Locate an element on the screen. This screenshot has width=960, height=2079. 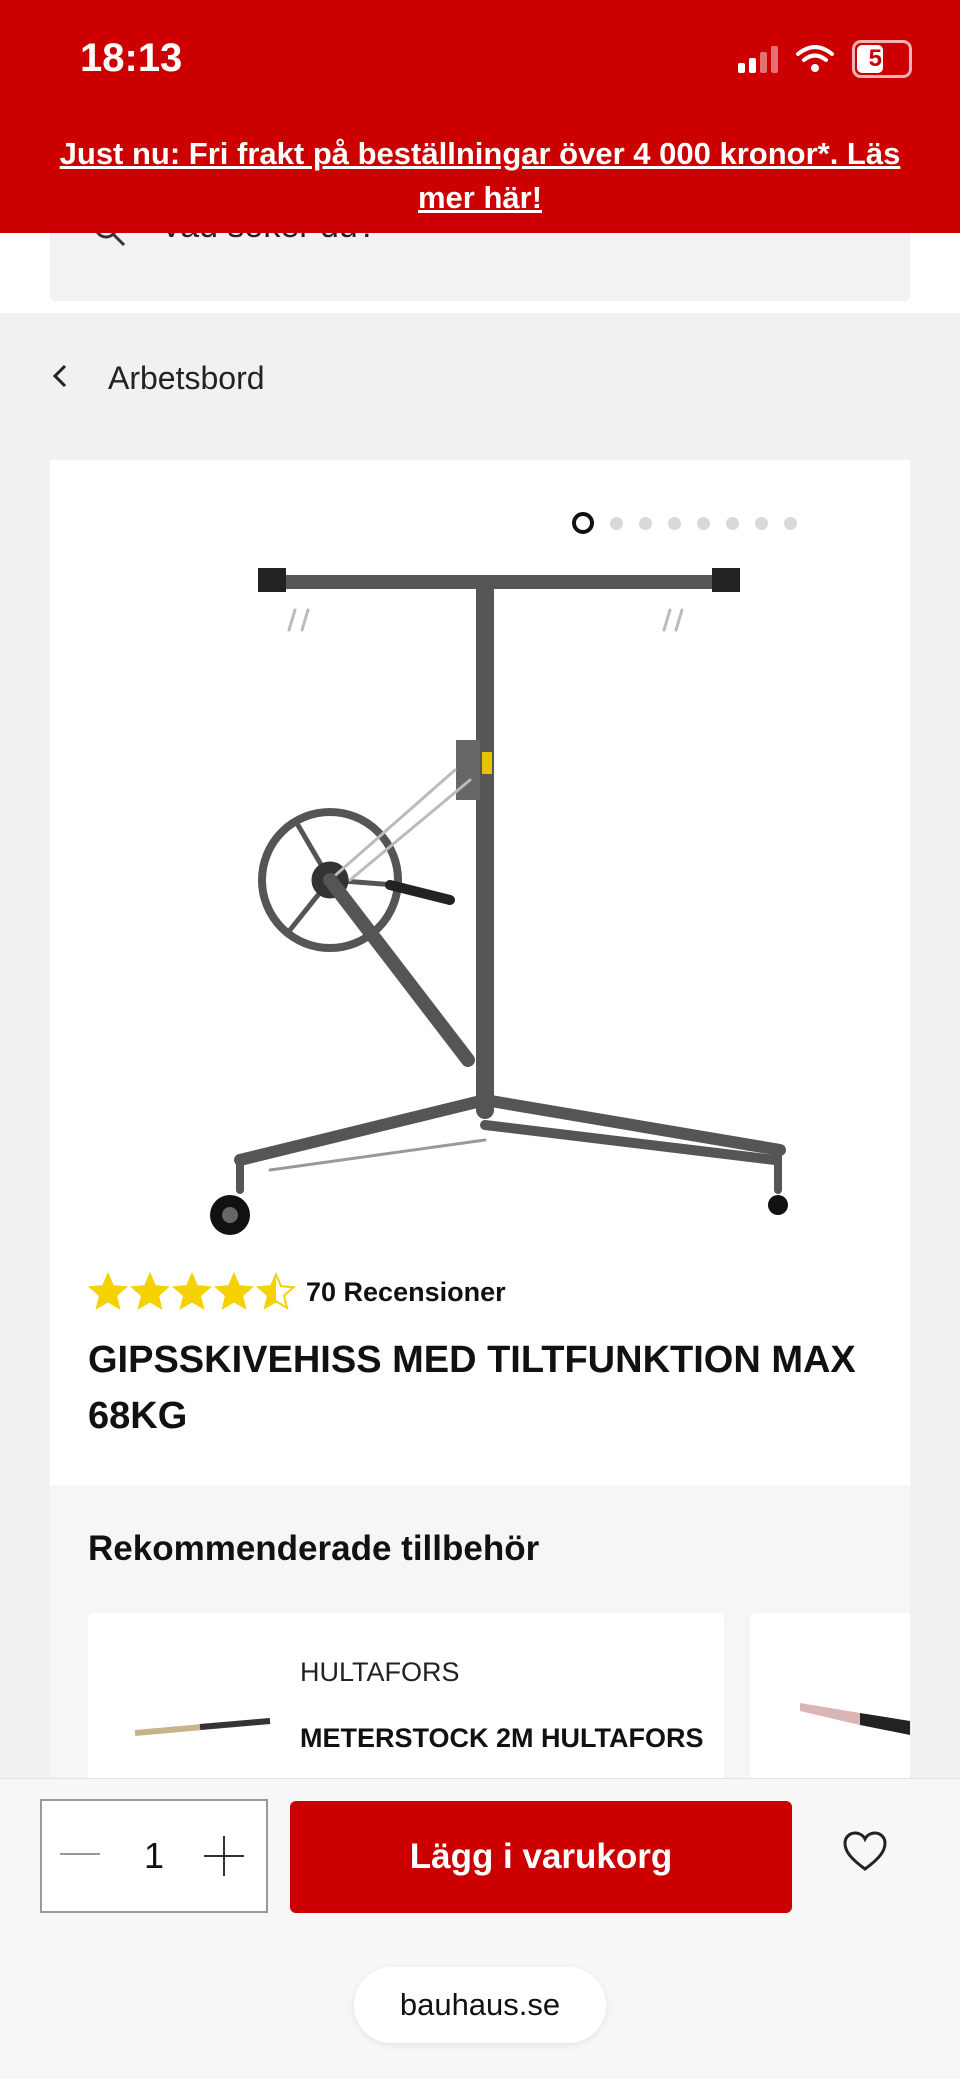
battery-percent: 55 is located at coordinates (882, 58).